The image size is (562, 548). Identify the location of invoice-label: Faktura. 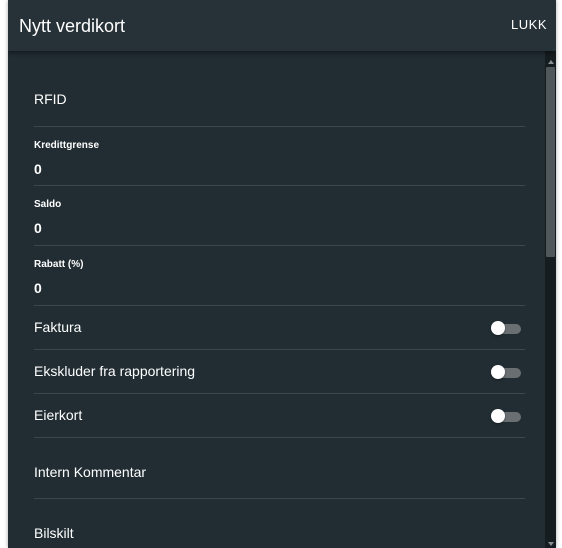
(58, 327).